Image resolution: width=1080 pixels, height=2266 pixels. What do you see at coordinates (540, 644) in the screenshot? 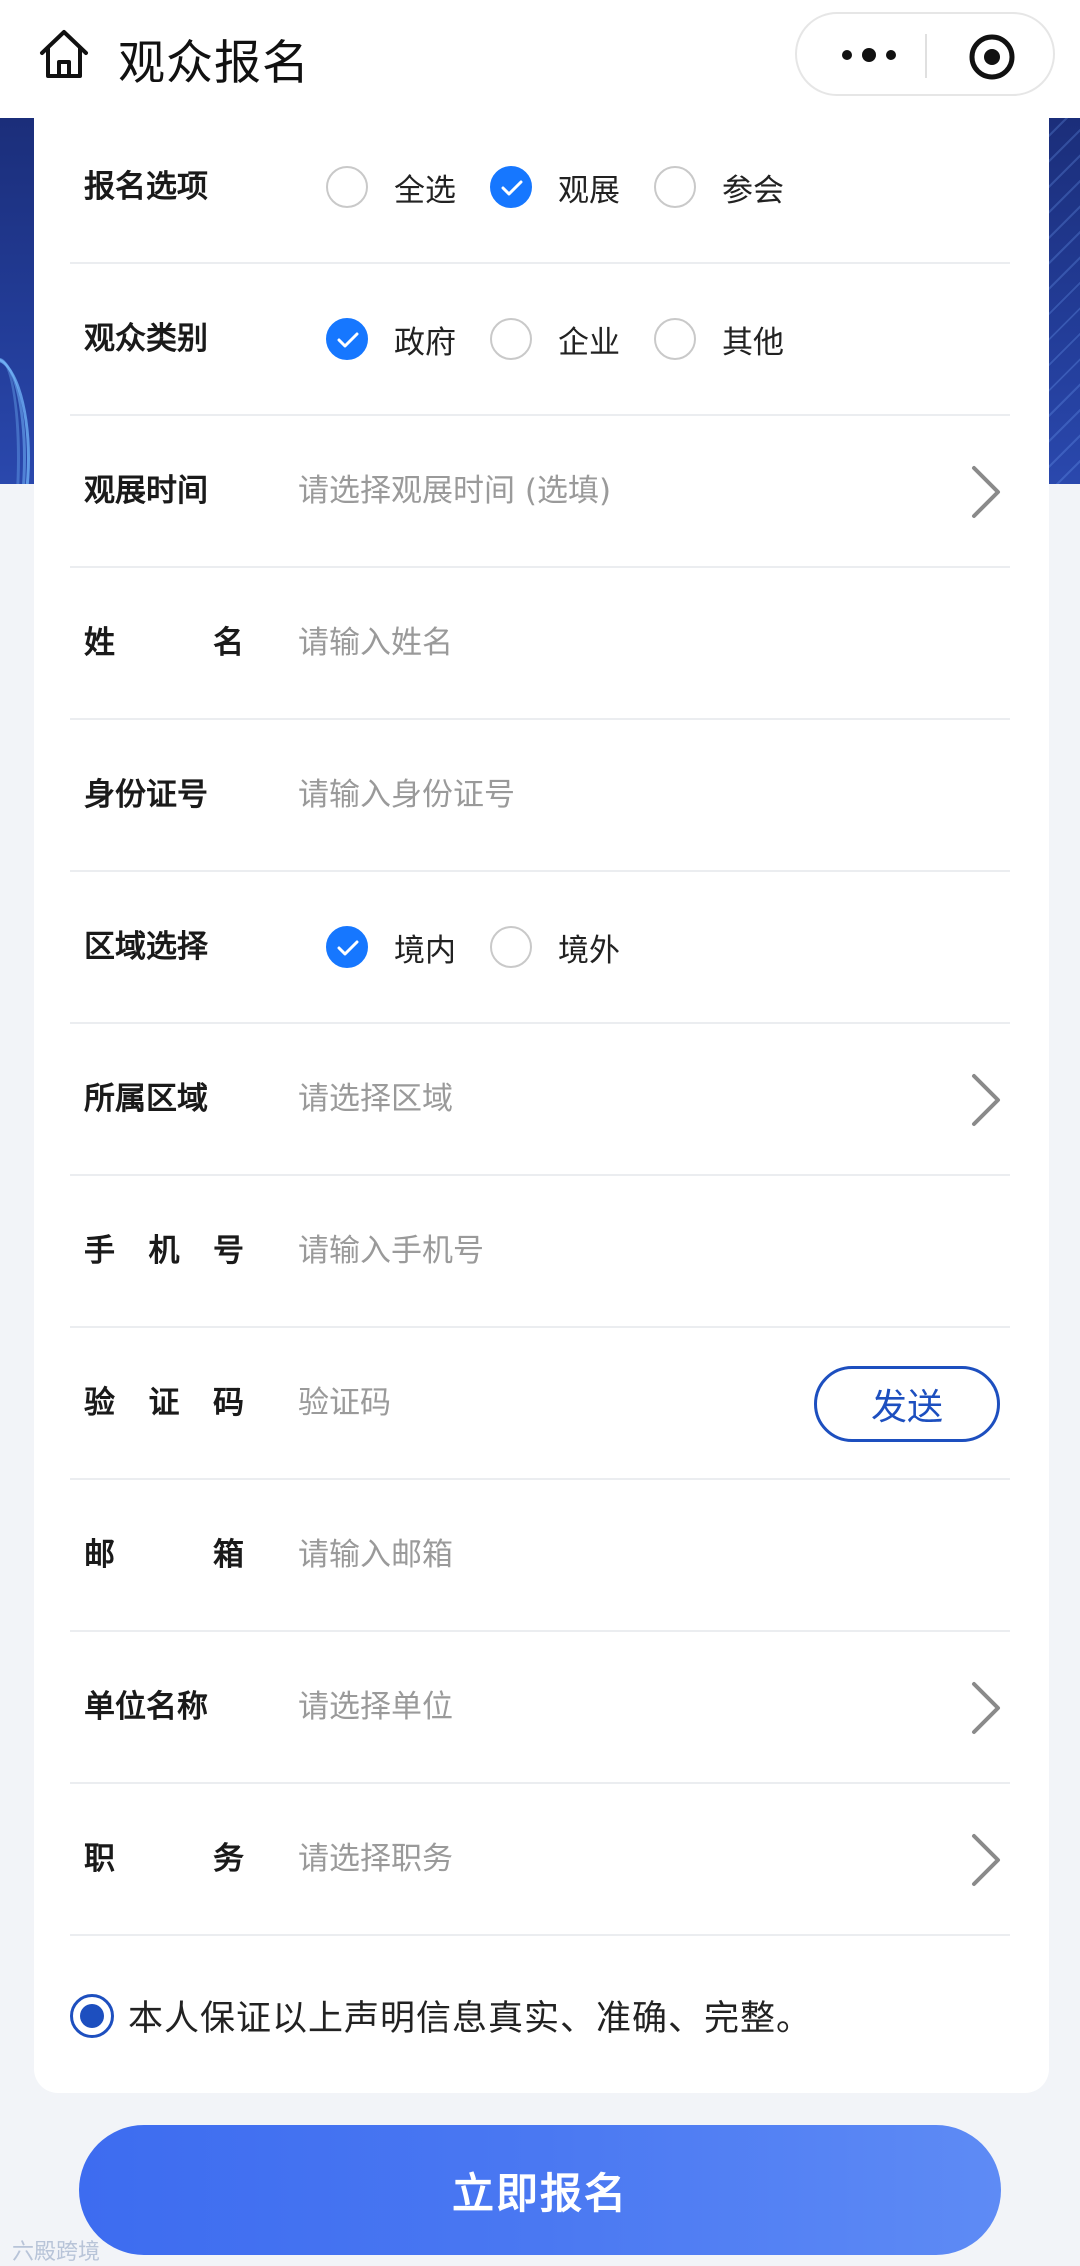
I see `row-name: 姓名 请输入姓名` at bounding box center [540, 644].